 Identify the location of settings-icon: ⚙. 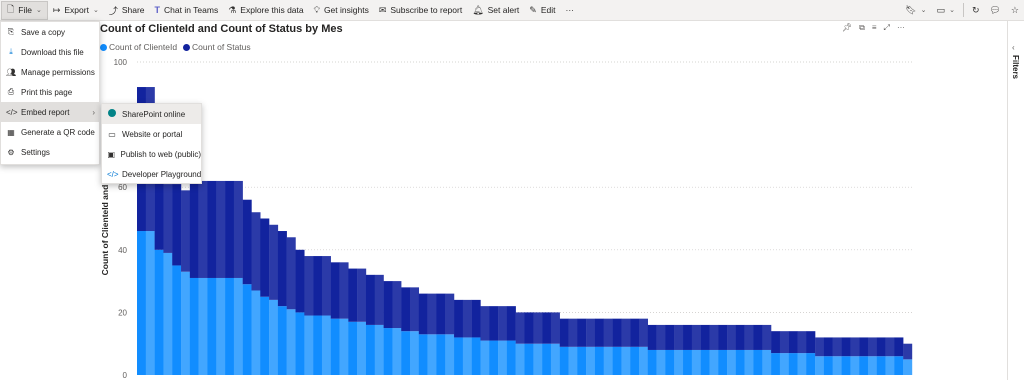
(11, 152).